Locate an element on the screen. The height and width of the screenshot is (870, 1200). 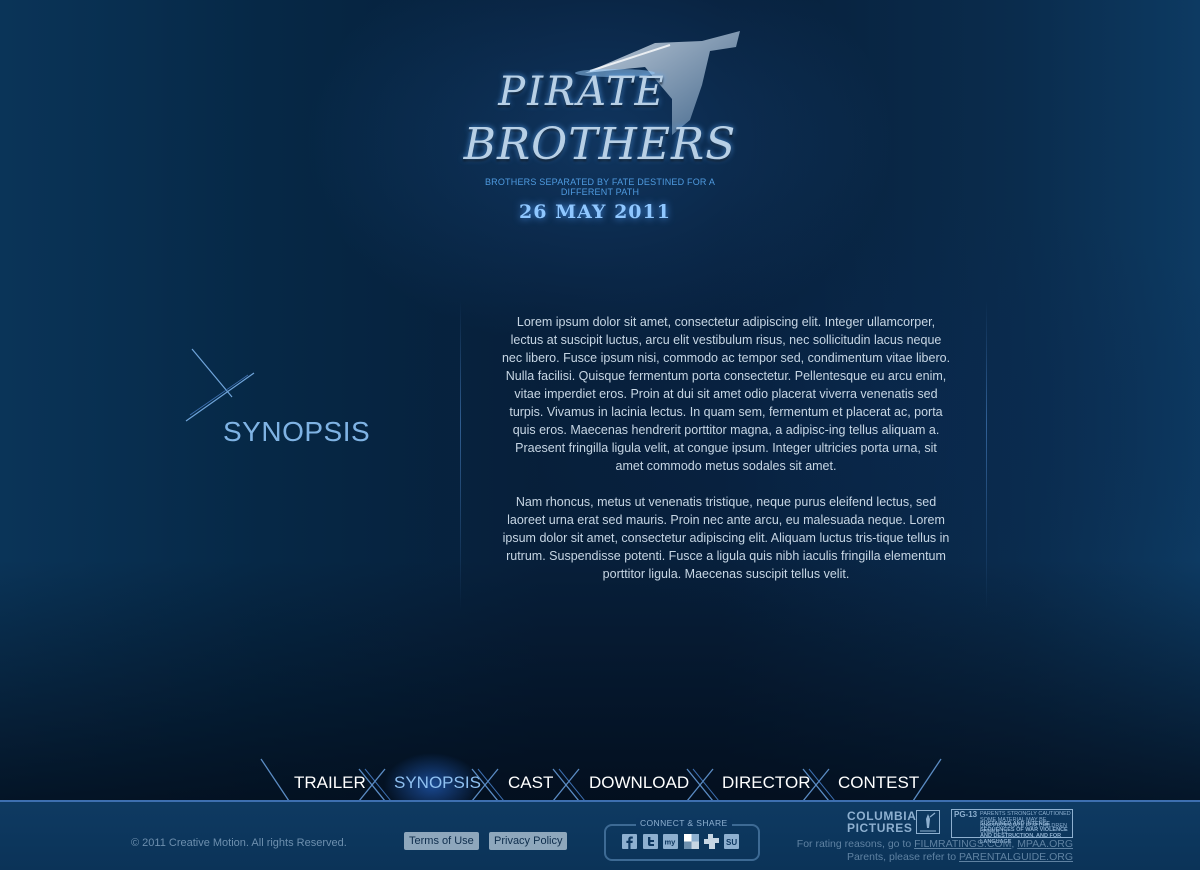
svg-text: SU is located at coordinates (731, 842).